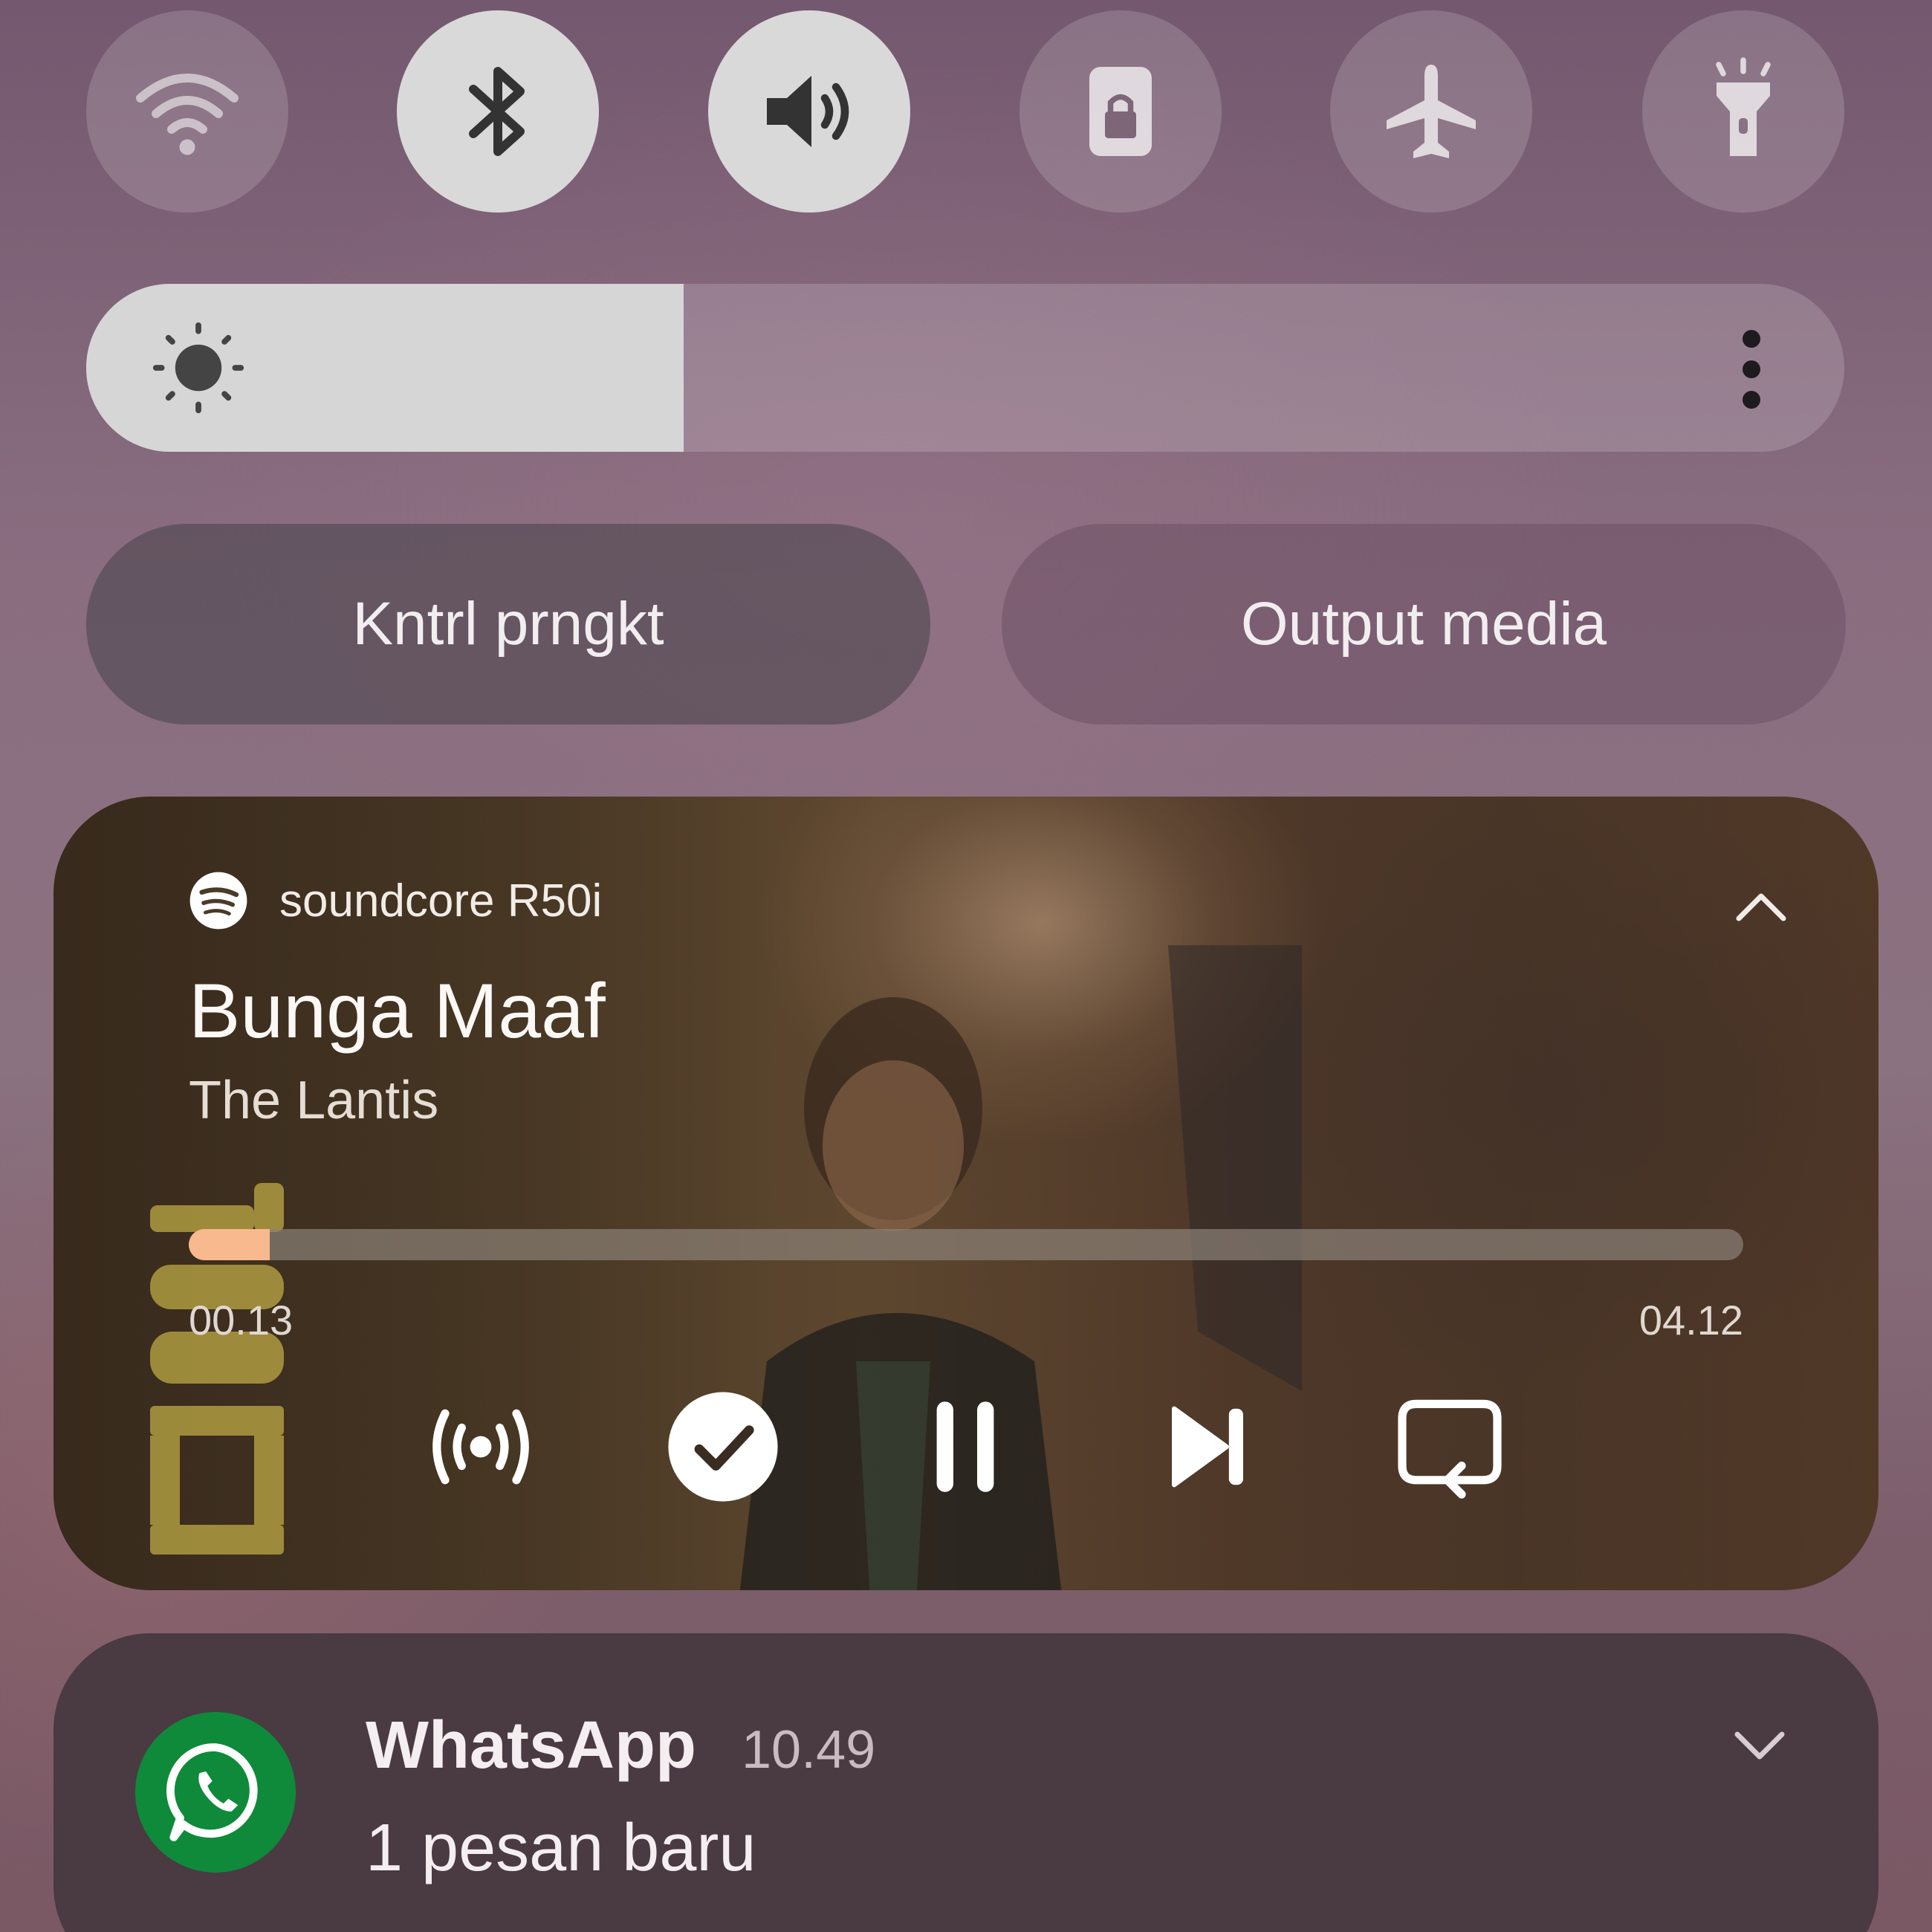 This screenshot has width=1932, height=1932. I want to click on repeat-button, so click(1450, 1447).